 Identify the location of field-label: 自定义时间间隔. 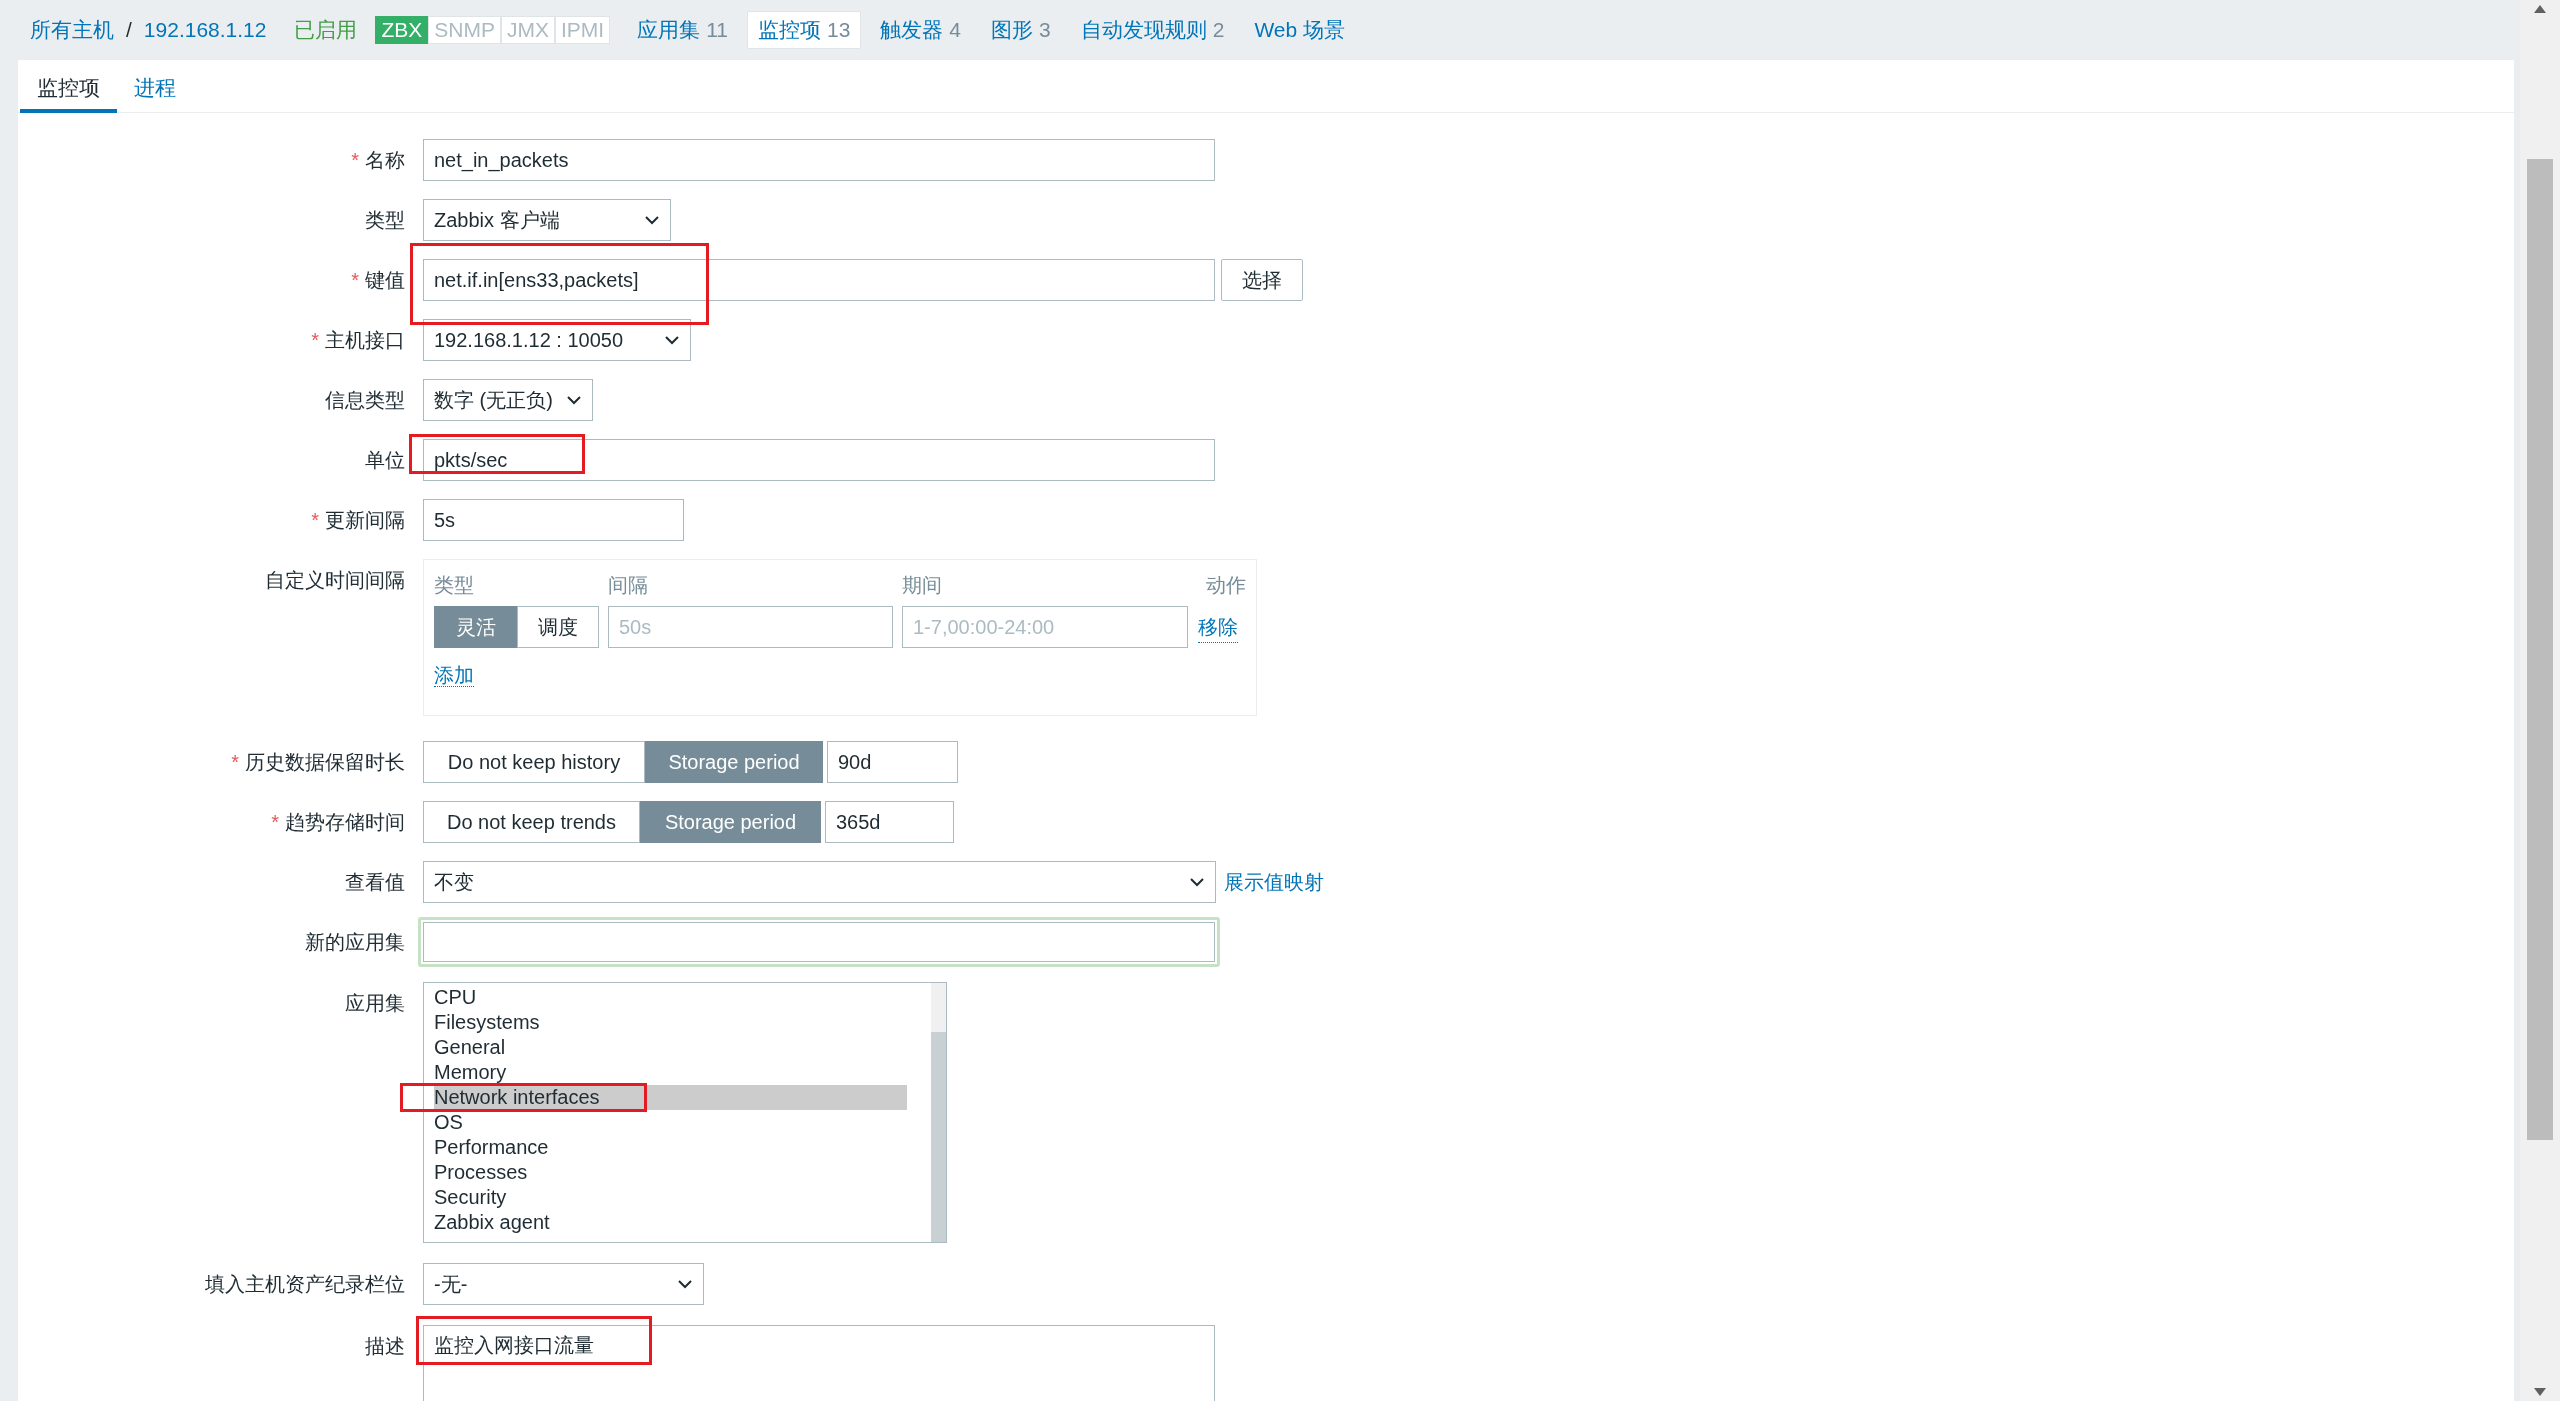
(335, 580).